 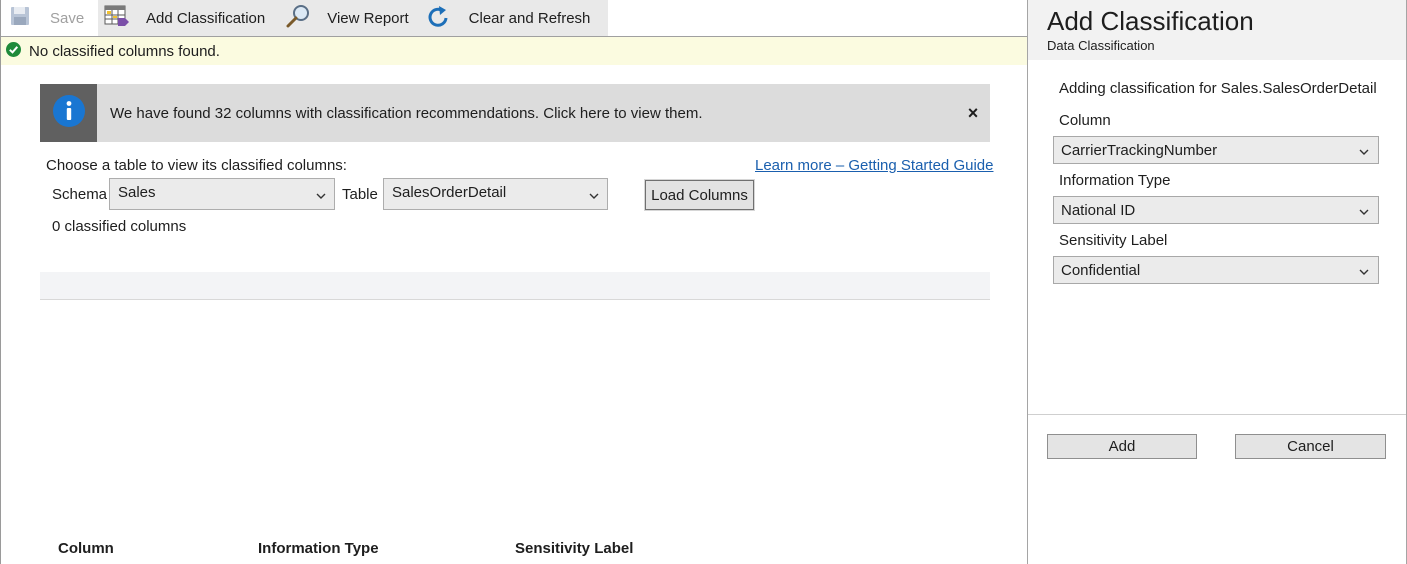 What do you see at coordinates (86, 548) in the screenshot?
I see `column-header: Column` at bounding box center [86, 548].